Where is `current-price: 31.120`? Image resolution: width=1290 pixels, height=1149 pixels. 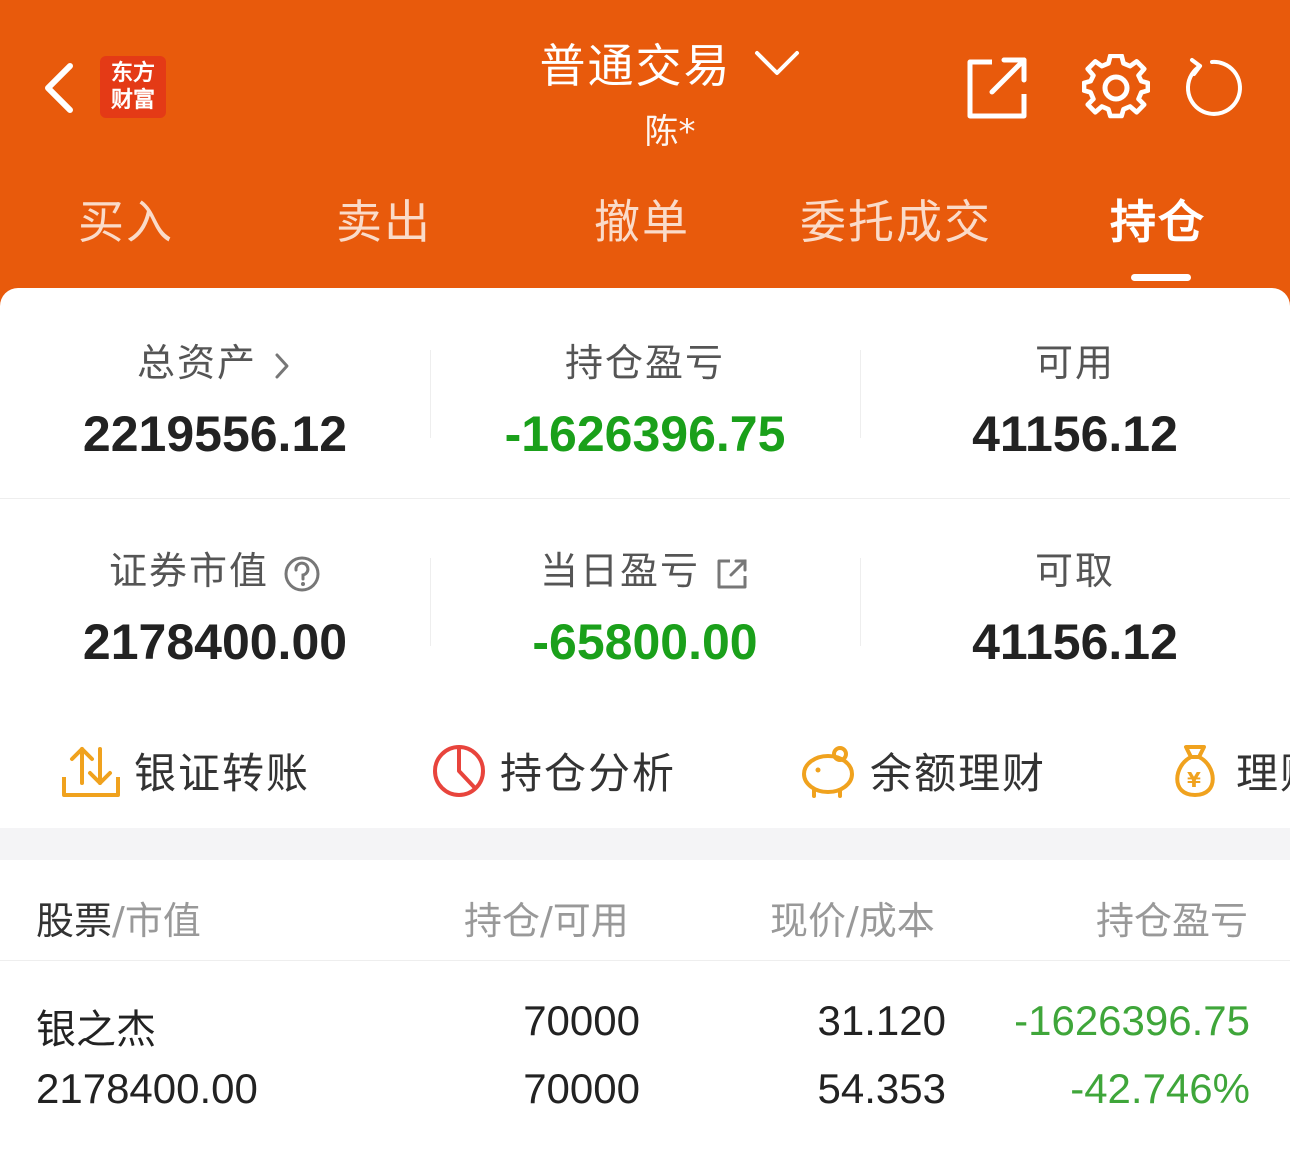 current-price: 31.120 is located at coordinates (881, 1020).